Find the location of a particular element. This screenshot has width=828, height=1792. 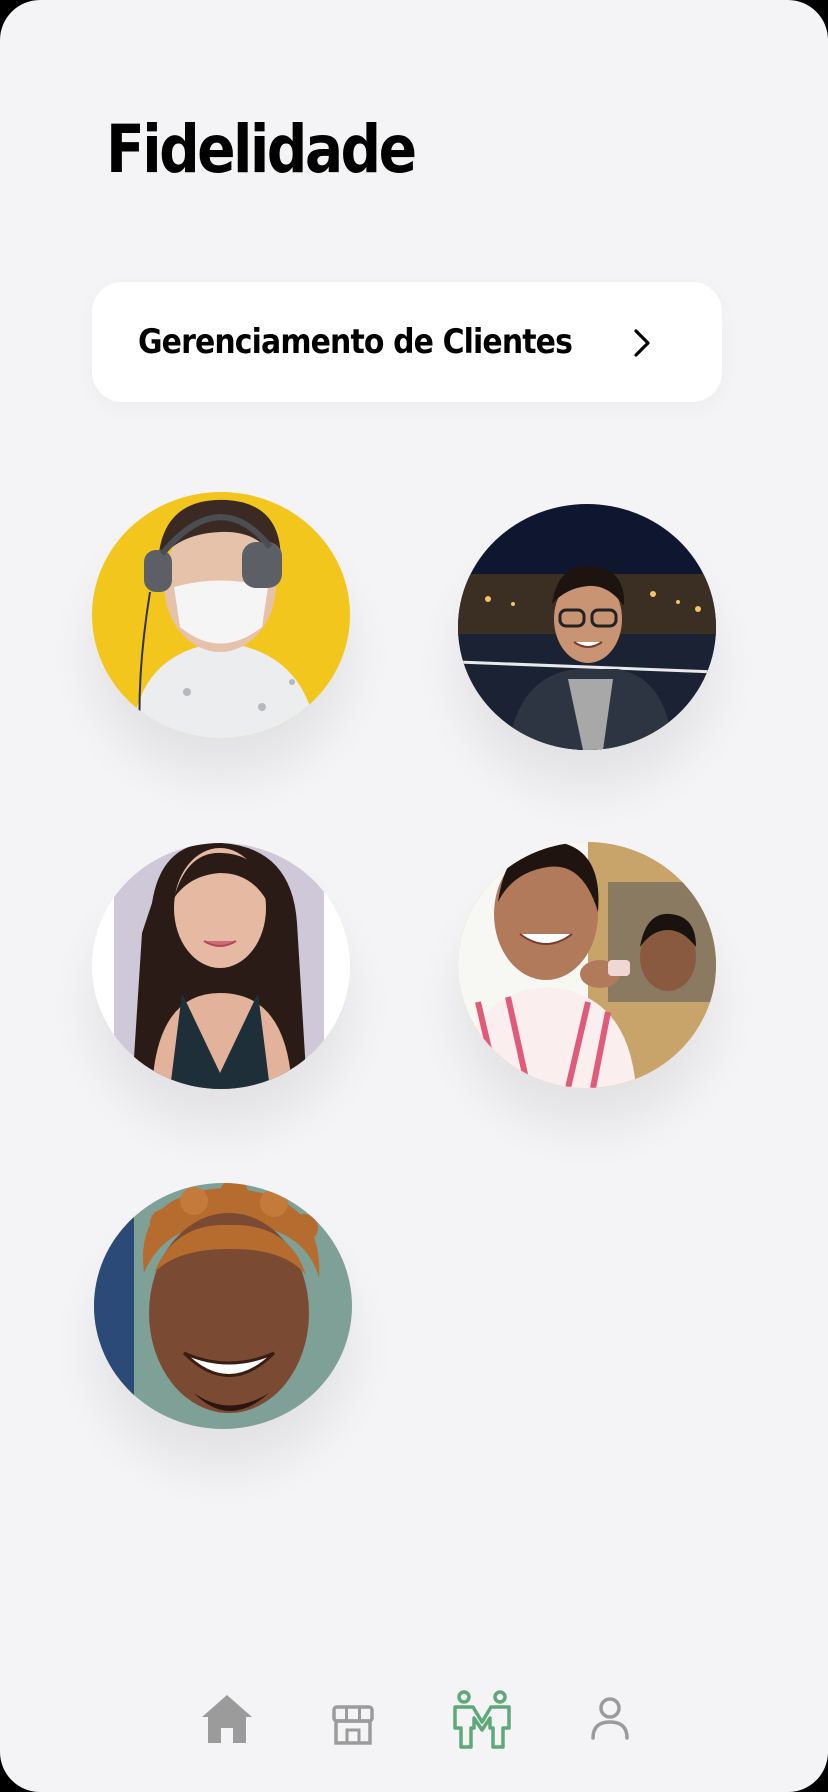

page-title: Fidelidade is located at coordinates (261, 149).